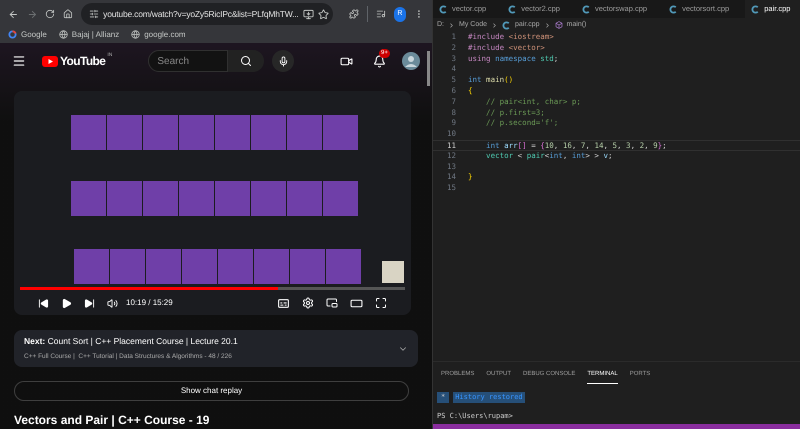 Image resolution: width=800 pixels, height=429 pixels. I want to click on search-button, so click(246, 61).